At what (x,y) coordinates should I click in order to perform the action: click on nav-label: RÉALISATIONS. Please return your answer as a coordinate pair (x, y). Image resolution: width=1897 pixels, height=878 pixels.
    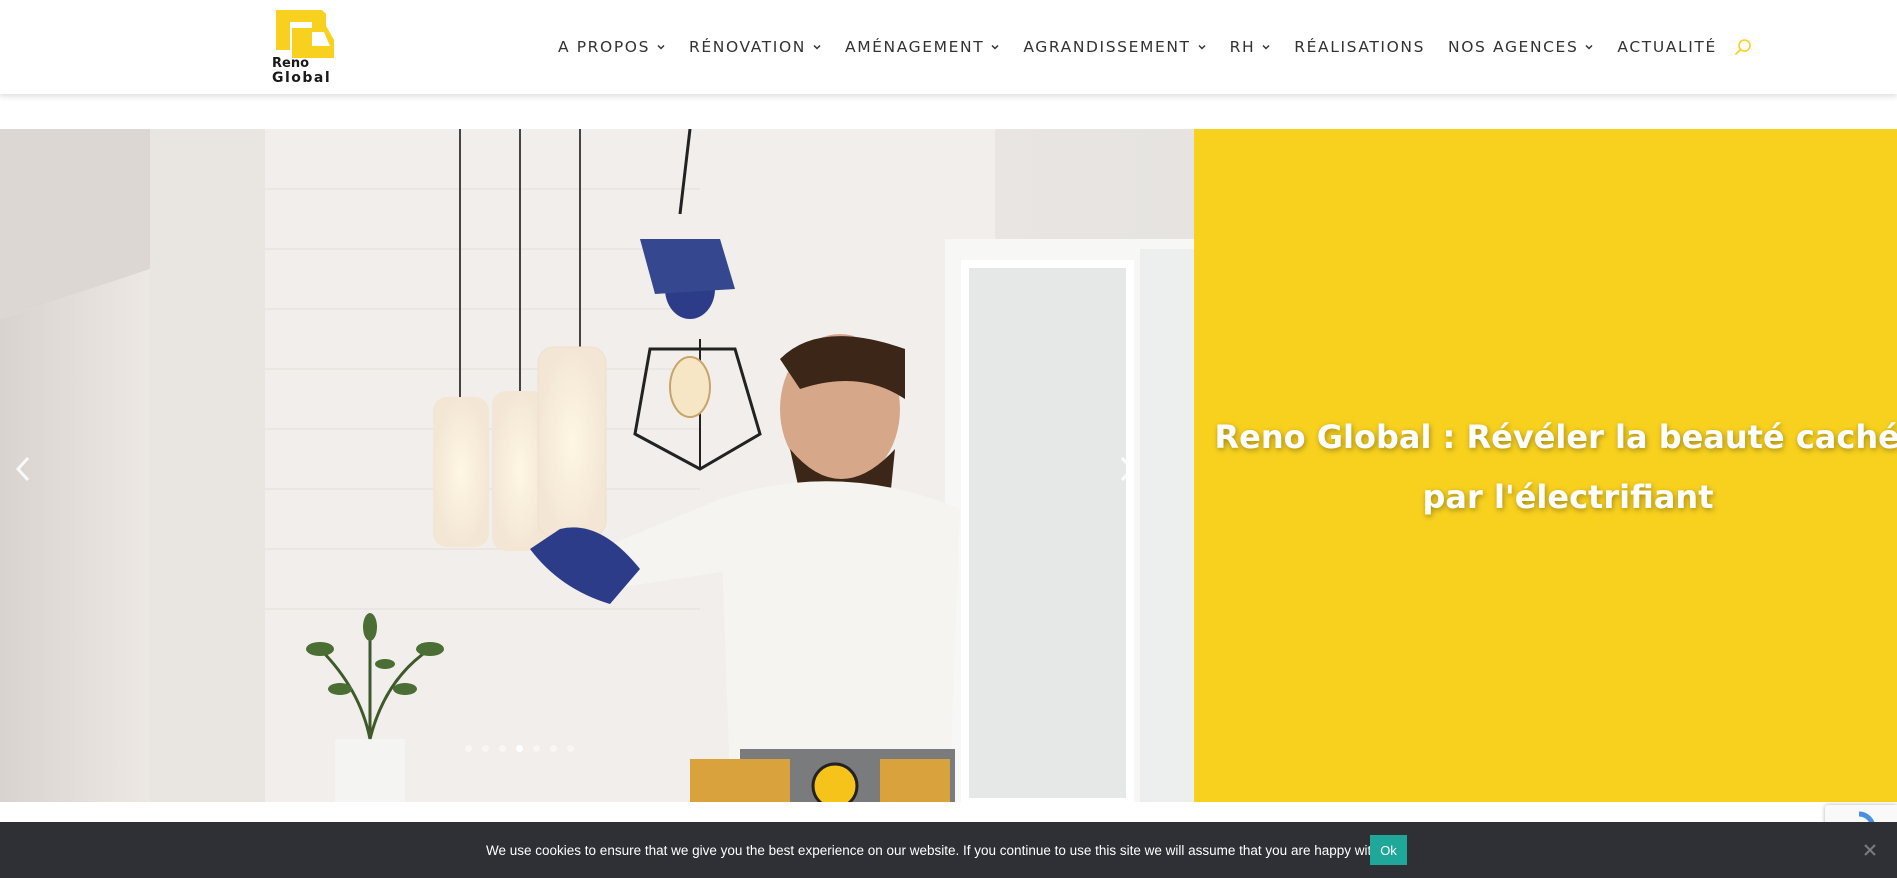
    Looking at the image, I should click on (1360, 47).